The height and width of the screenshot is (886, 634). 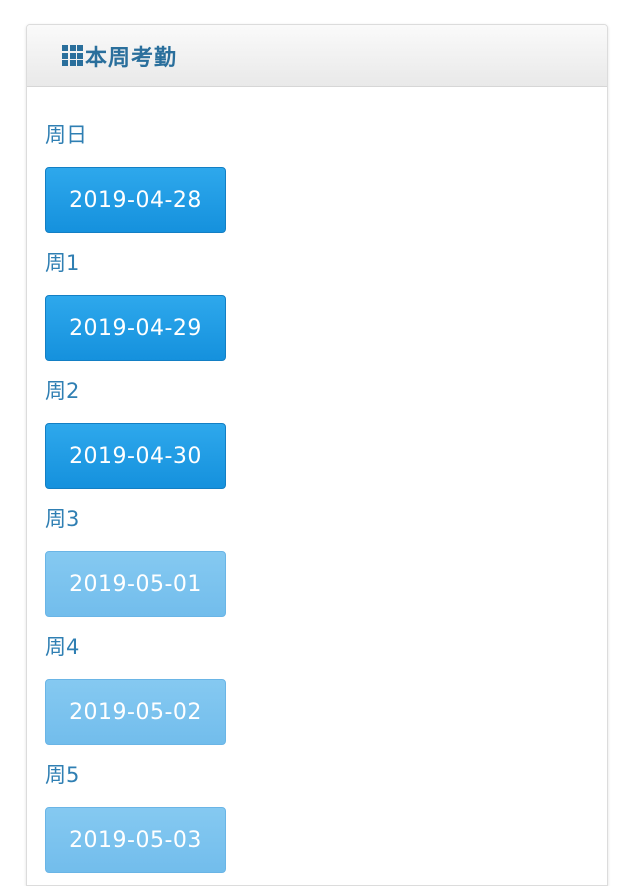 I want to click on date-button: 2019-05-02, so click(x=135, y=712).